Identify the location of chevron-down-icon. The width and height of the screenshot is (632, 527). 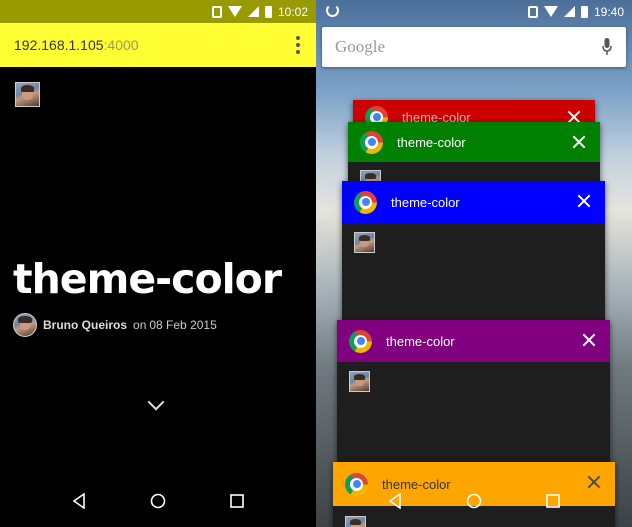
(156, 402).